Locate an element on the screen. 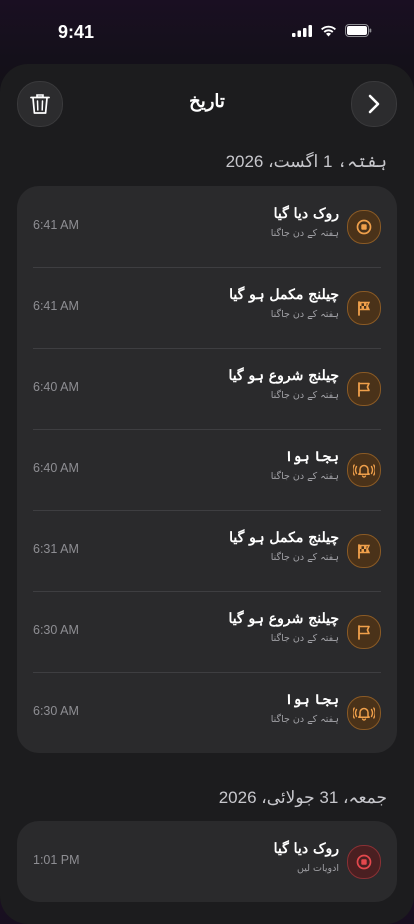 The image size is (414, 924). forward-button is located at coordinates (374, 104).